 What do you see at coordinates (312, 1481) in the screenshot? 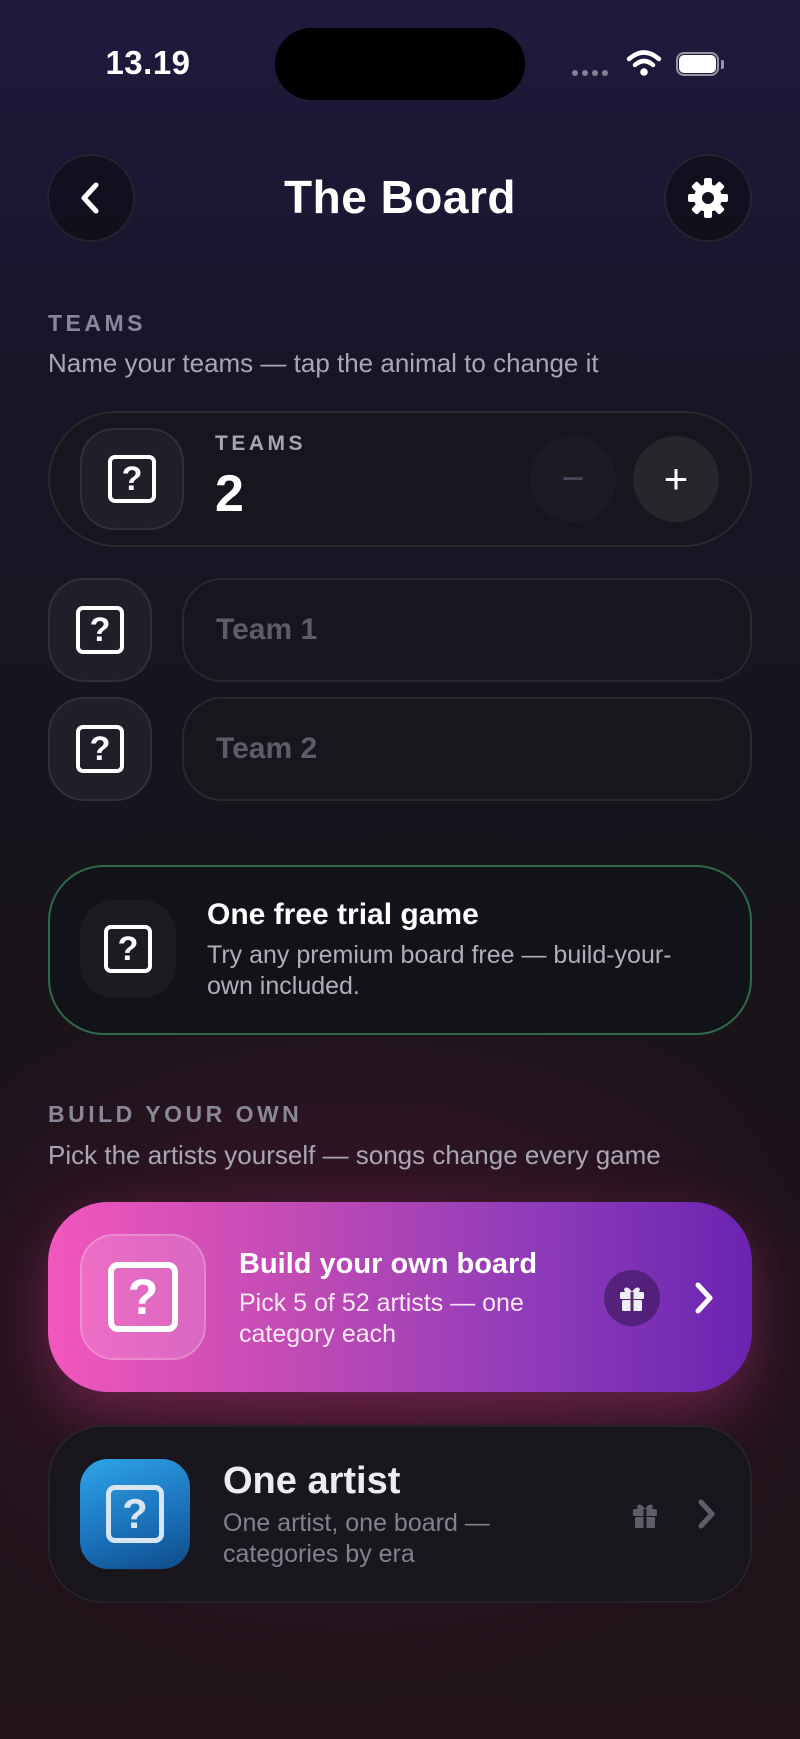
I see `one-artist-title: One artist` at bounding box center [312, 1481].